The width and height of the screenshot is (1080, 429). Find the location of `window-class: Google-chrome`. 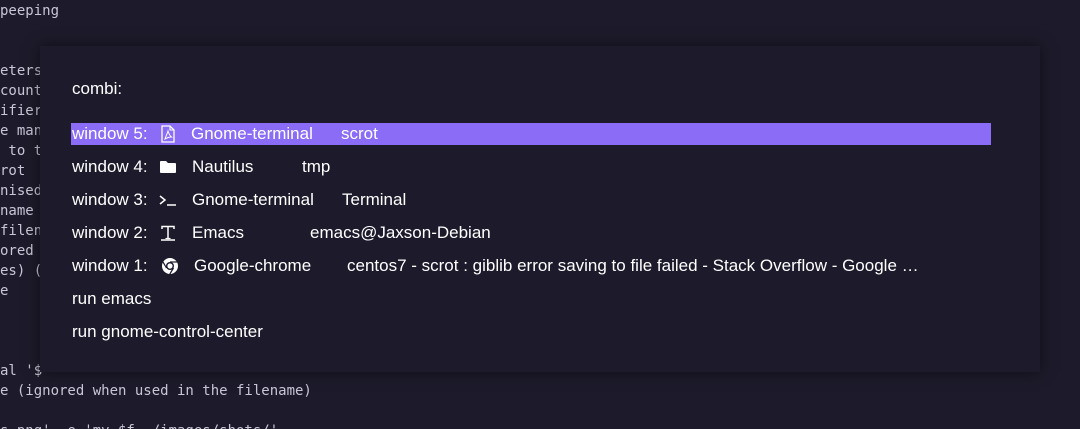

window-class: Google-chrome is located at coordinates (253, 265).